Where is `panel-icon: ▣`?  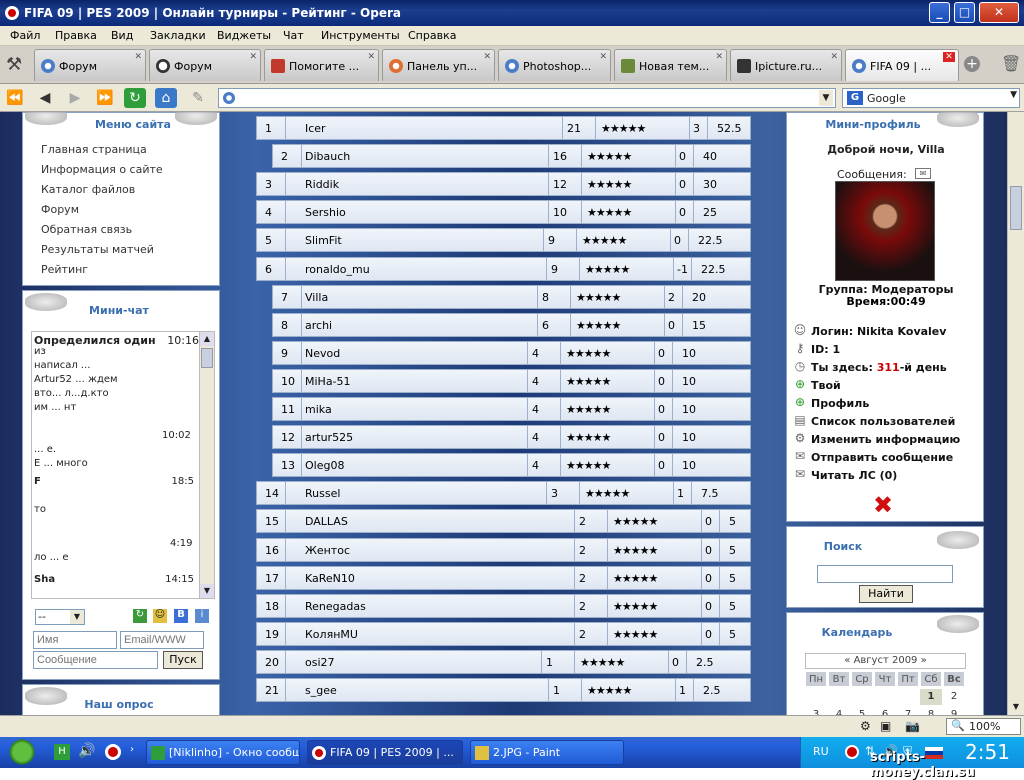
panel-icon: ▣ is located at coordinates (885, 726).